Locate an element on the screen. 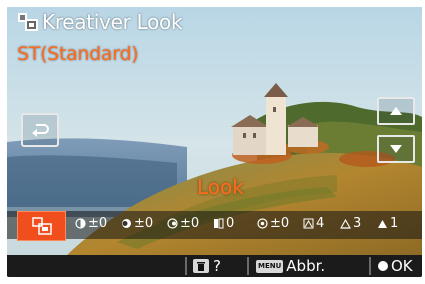 The height and width of the screenshot is (284, 425). center-button-icon is located at coordinates (383, 266).